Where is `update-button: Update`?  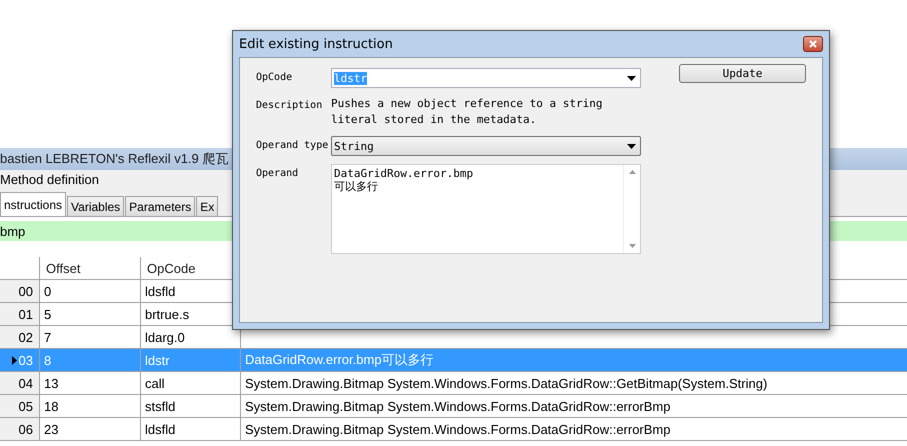 update-button: Update is located at coordinates (742, 73).